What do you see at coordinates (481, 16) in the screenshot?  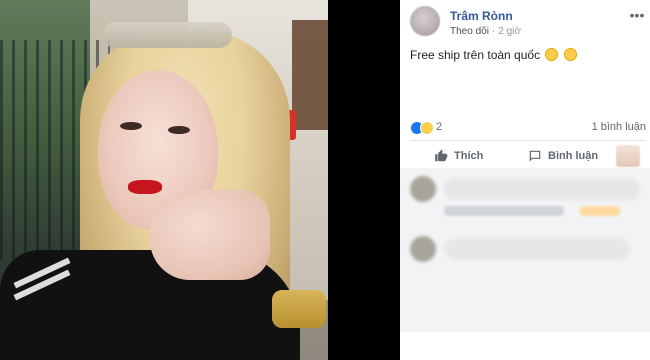 I see `author-name: Trâm Rònn` at bounding box center [481, 16].